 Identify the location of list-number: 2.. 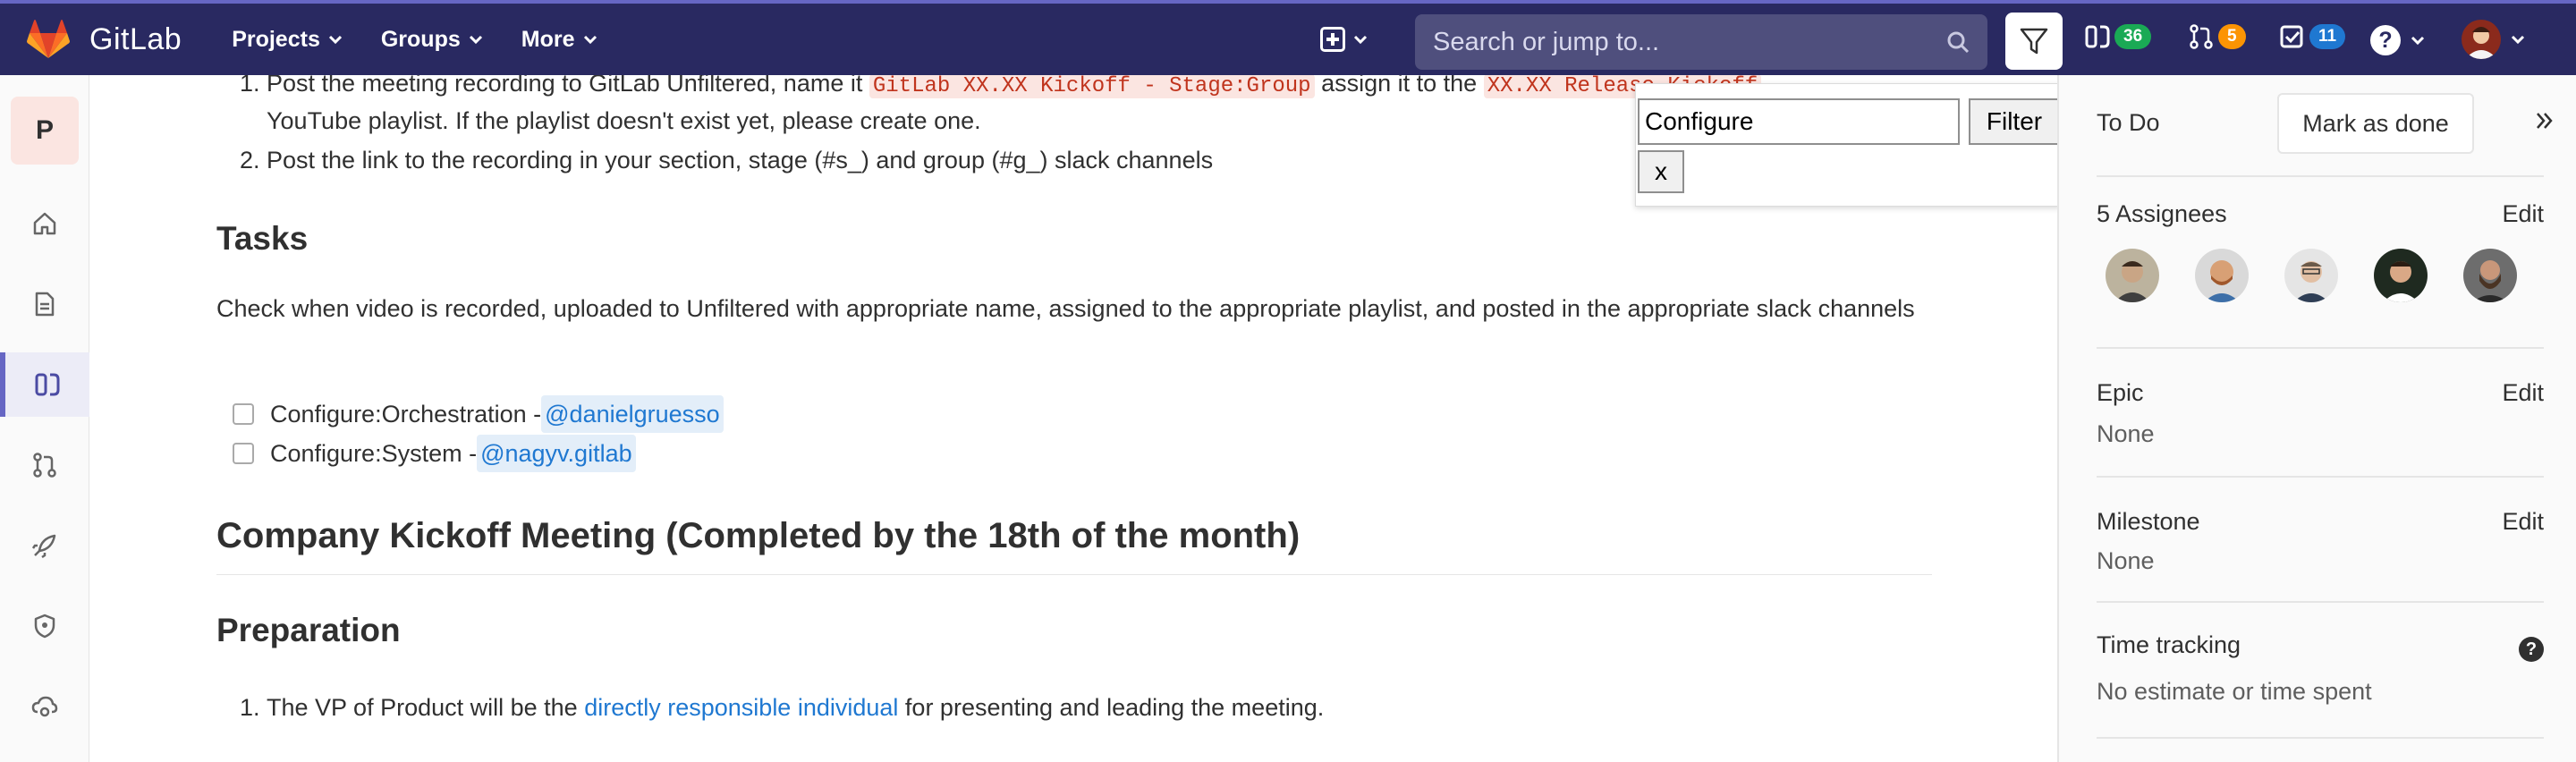
(250, 160).